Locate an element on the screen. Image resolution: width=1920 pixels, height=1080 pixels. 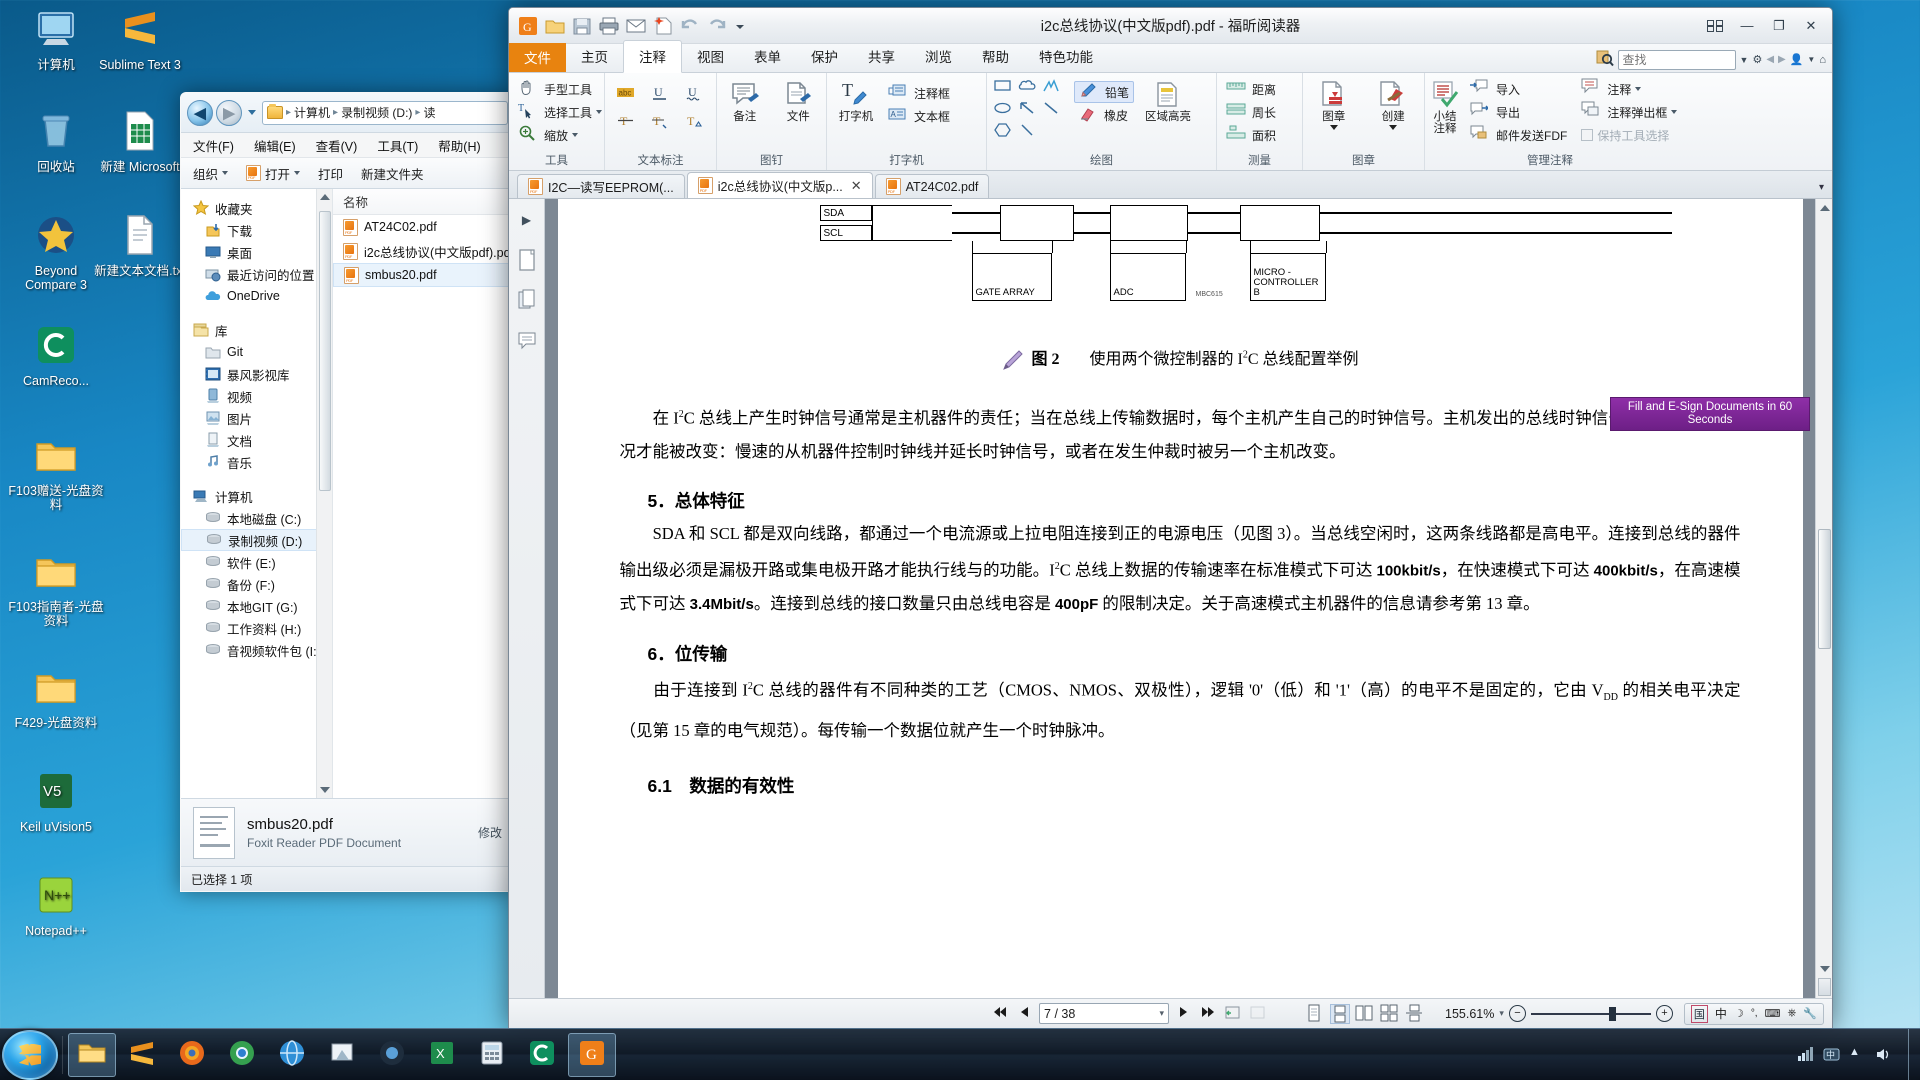
search-dropdown-caret-icon: ▼ is located at coordinates (1744, 60).